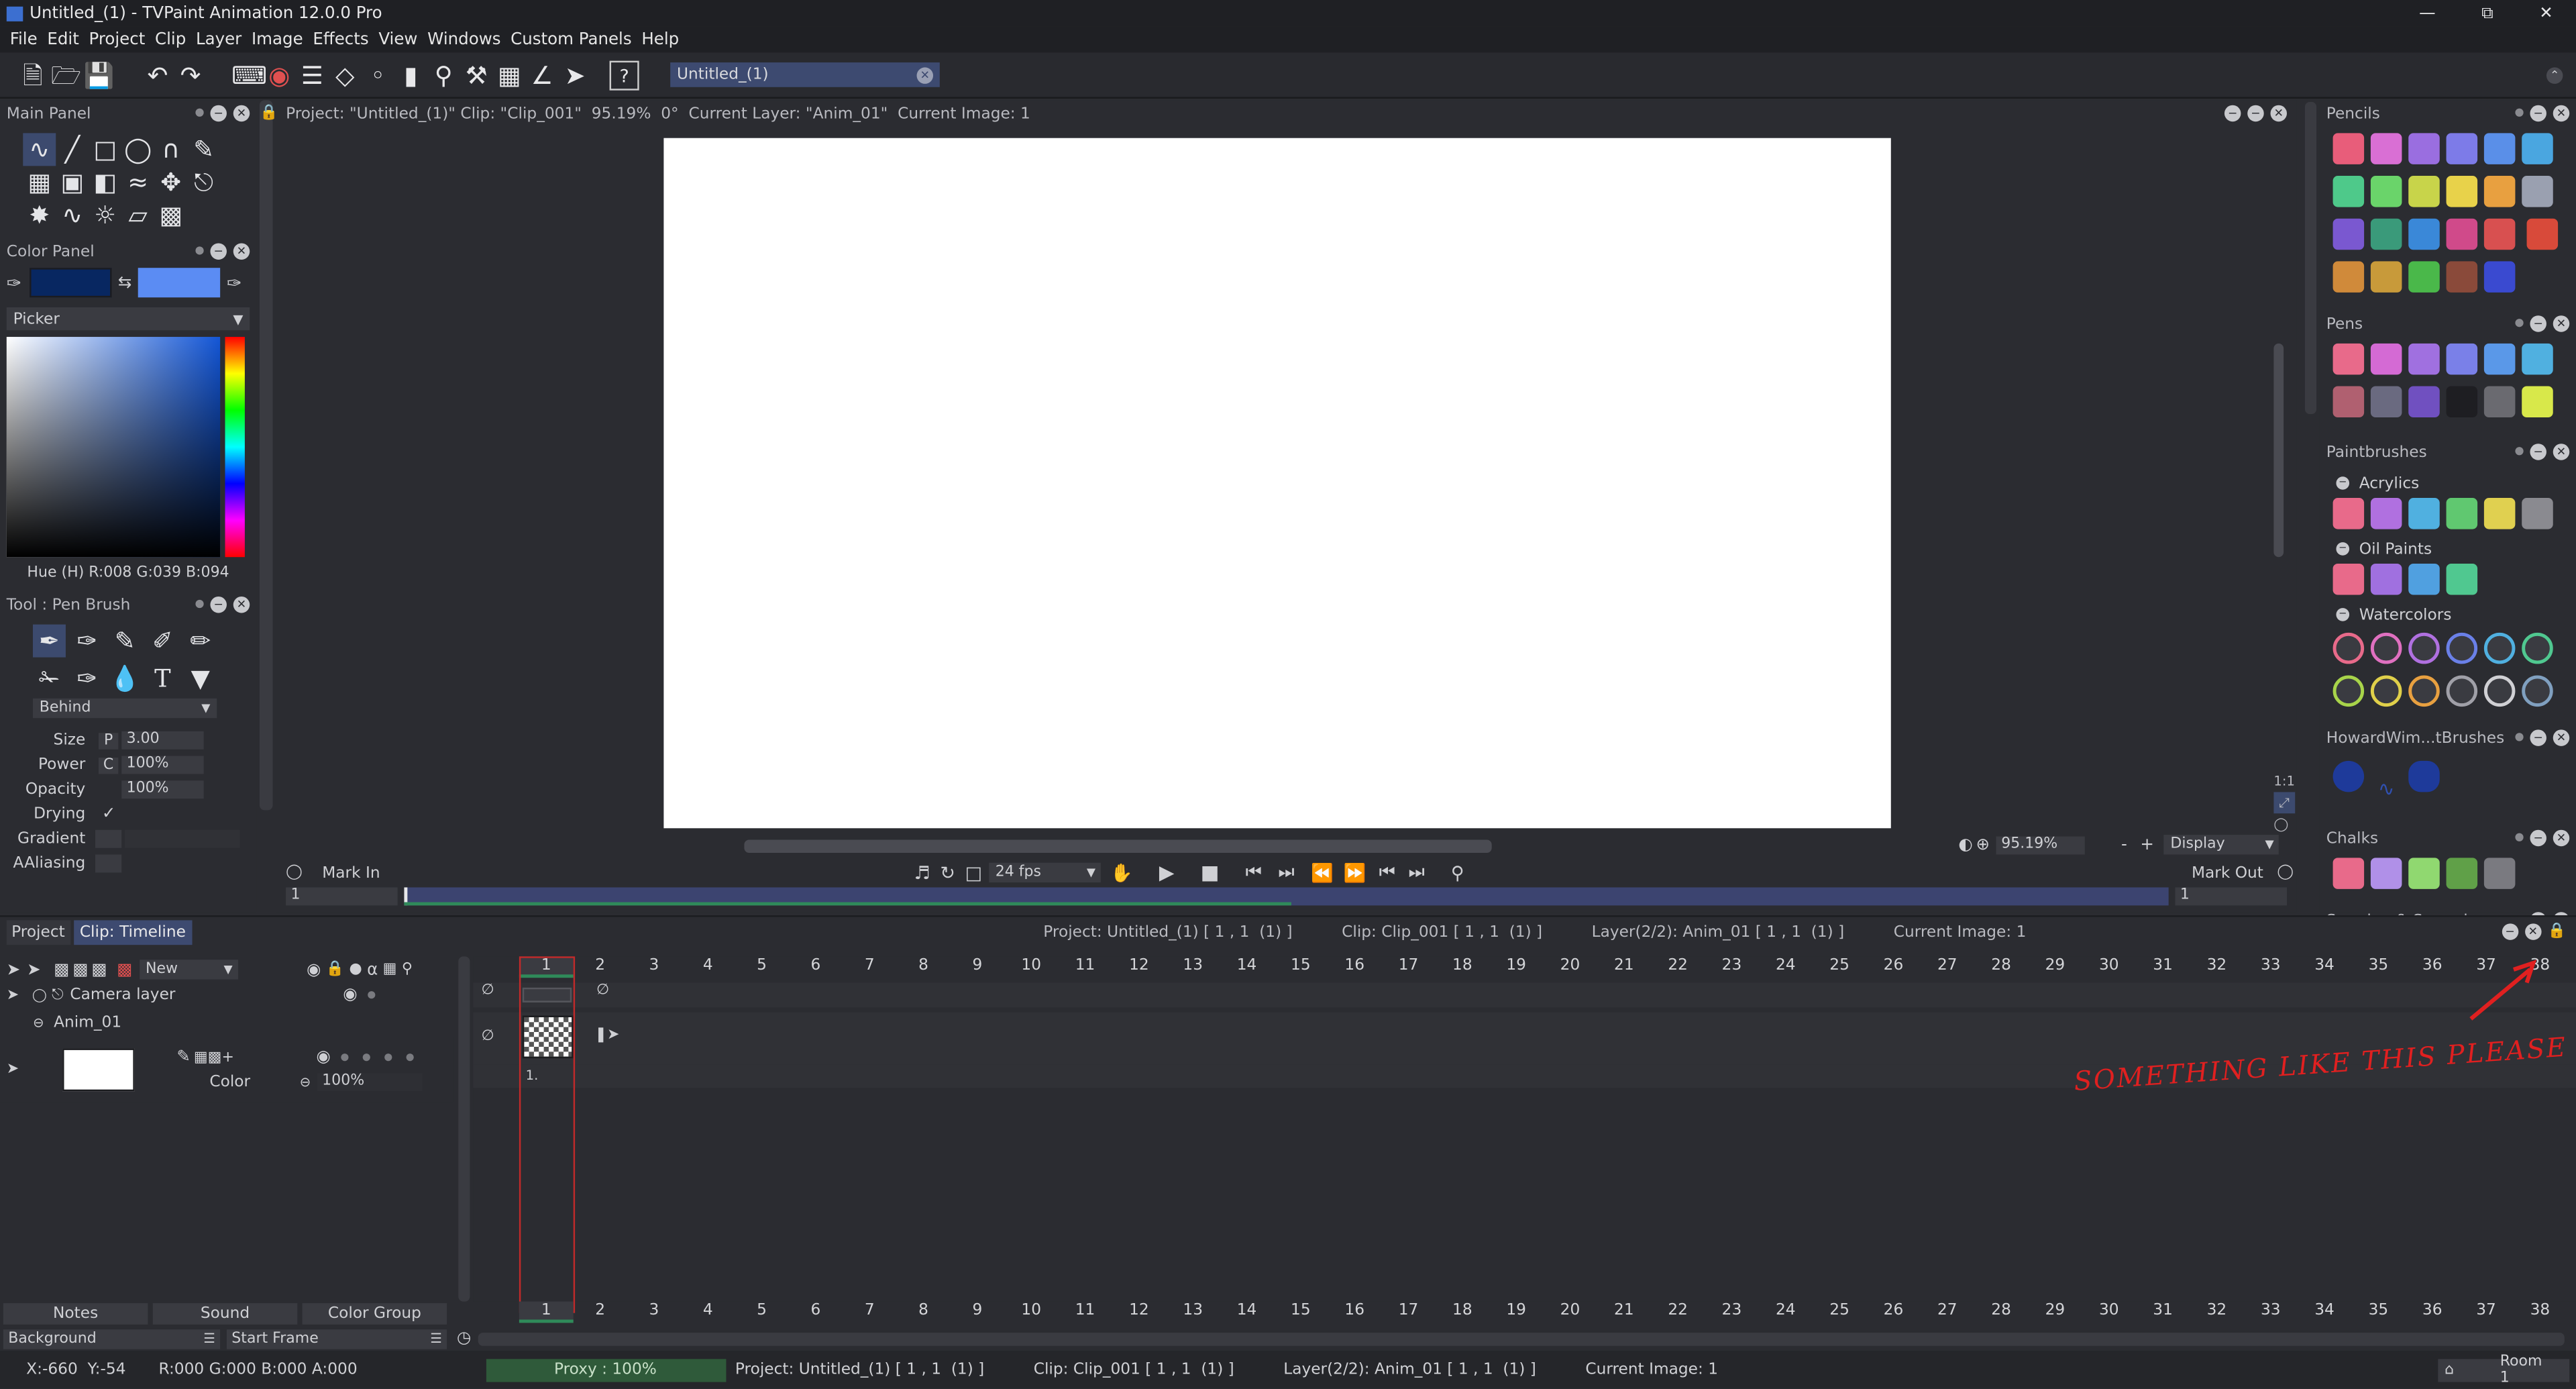 This screenshot has width=2576, height=1389. I want to click on help-icon: ?, so click(624, 75).